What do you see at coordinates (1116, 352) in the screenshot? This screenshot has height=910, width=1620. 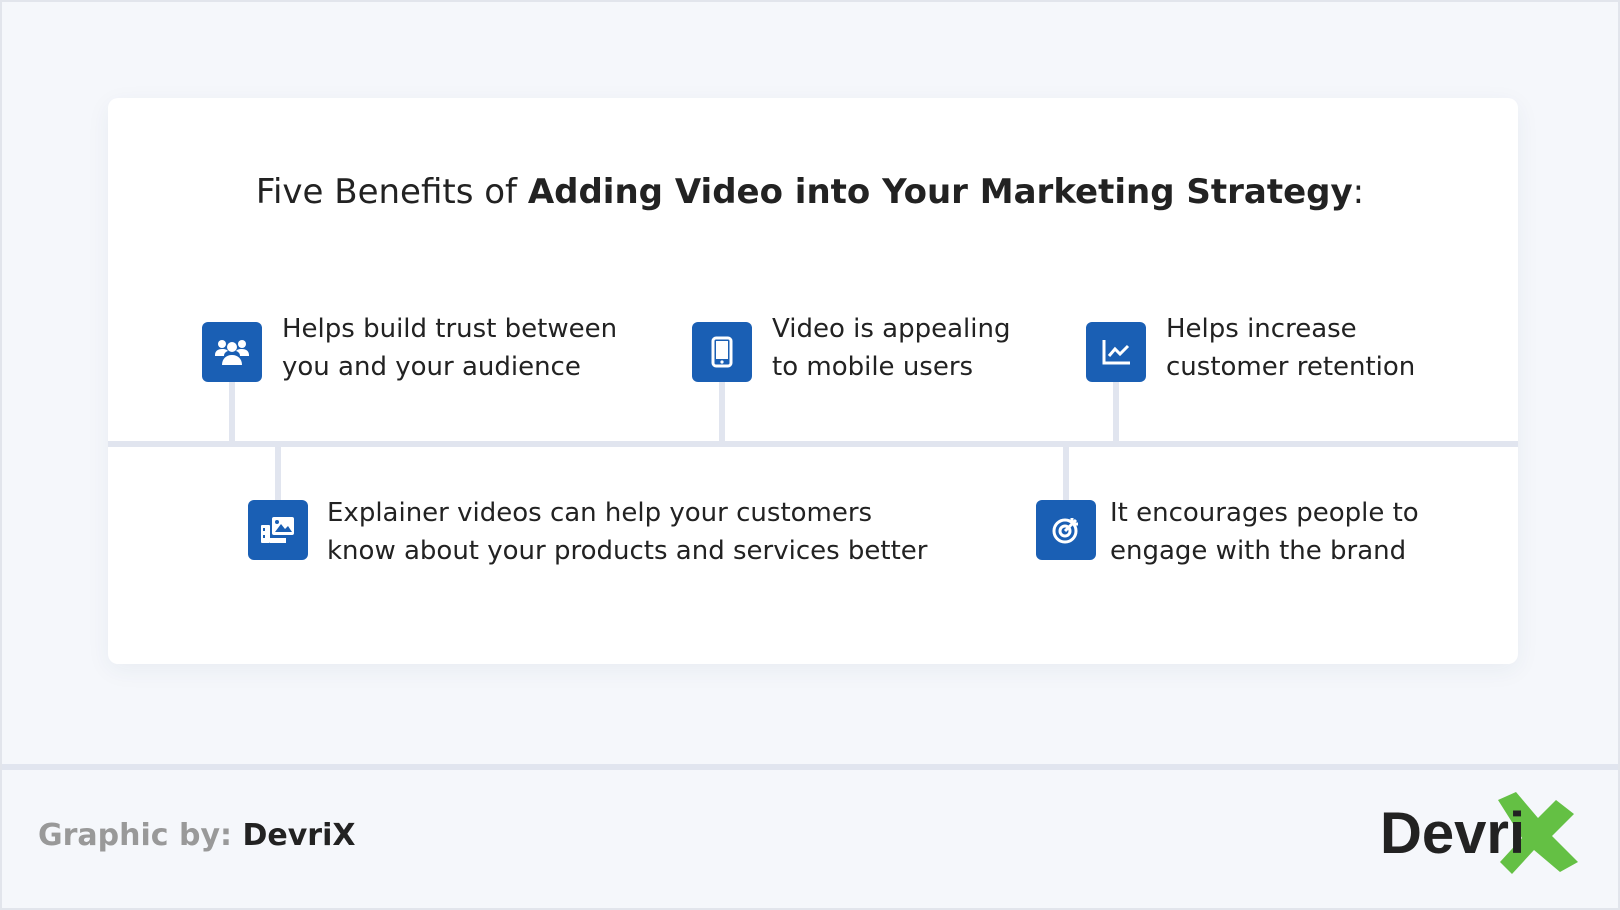 I see `chart-line-icon` at bounding box center [1116, 352].